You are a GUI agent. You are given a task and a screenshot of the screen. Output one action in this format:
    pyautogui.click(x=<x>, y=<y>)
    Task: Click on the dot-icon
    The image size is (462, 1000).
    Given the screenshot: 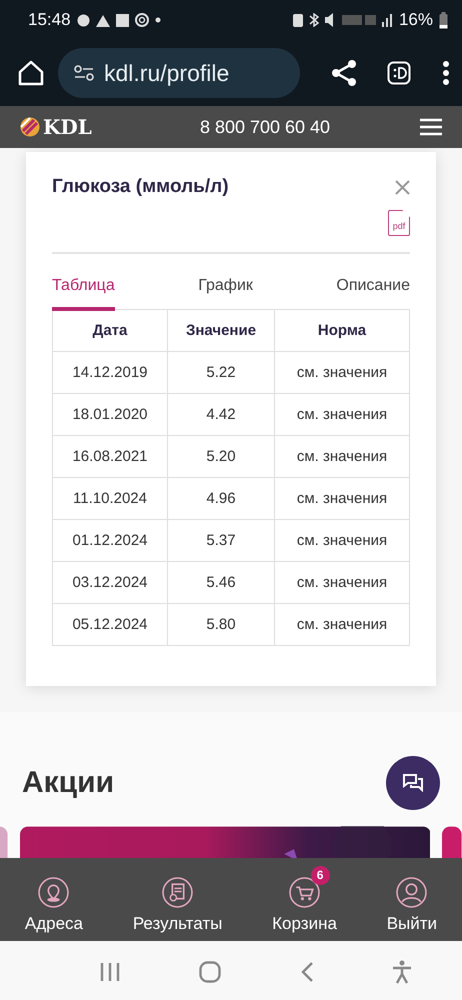 What is the action you would take?
    pyautogui.click(x=157, y=20)
    